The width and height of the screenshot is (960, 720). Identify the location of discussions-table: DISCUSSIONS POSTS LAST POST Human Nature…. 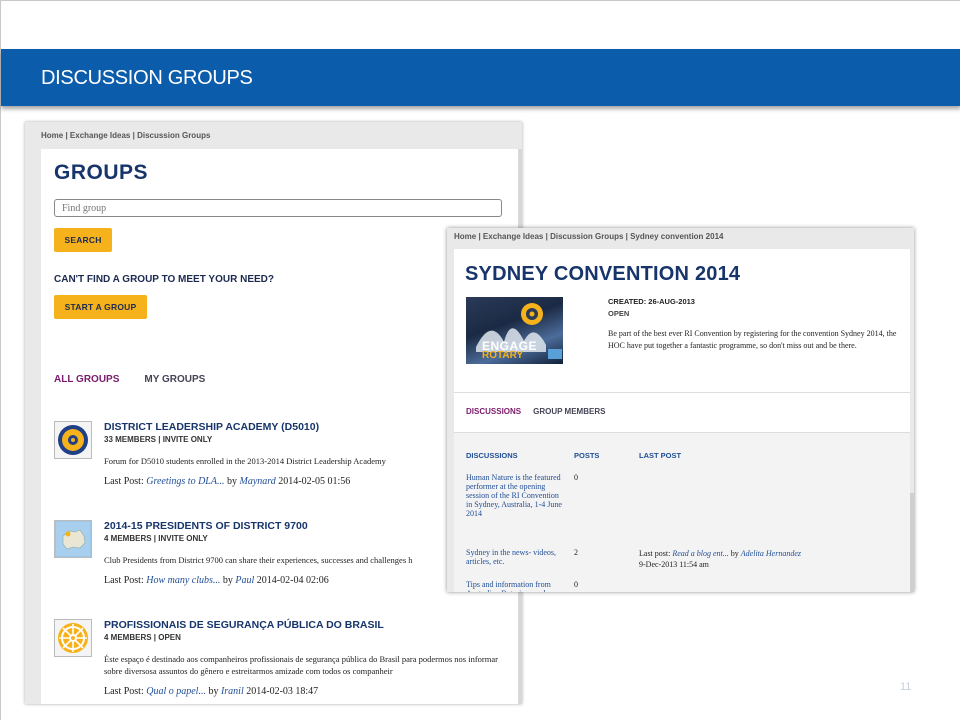
(682, 512).